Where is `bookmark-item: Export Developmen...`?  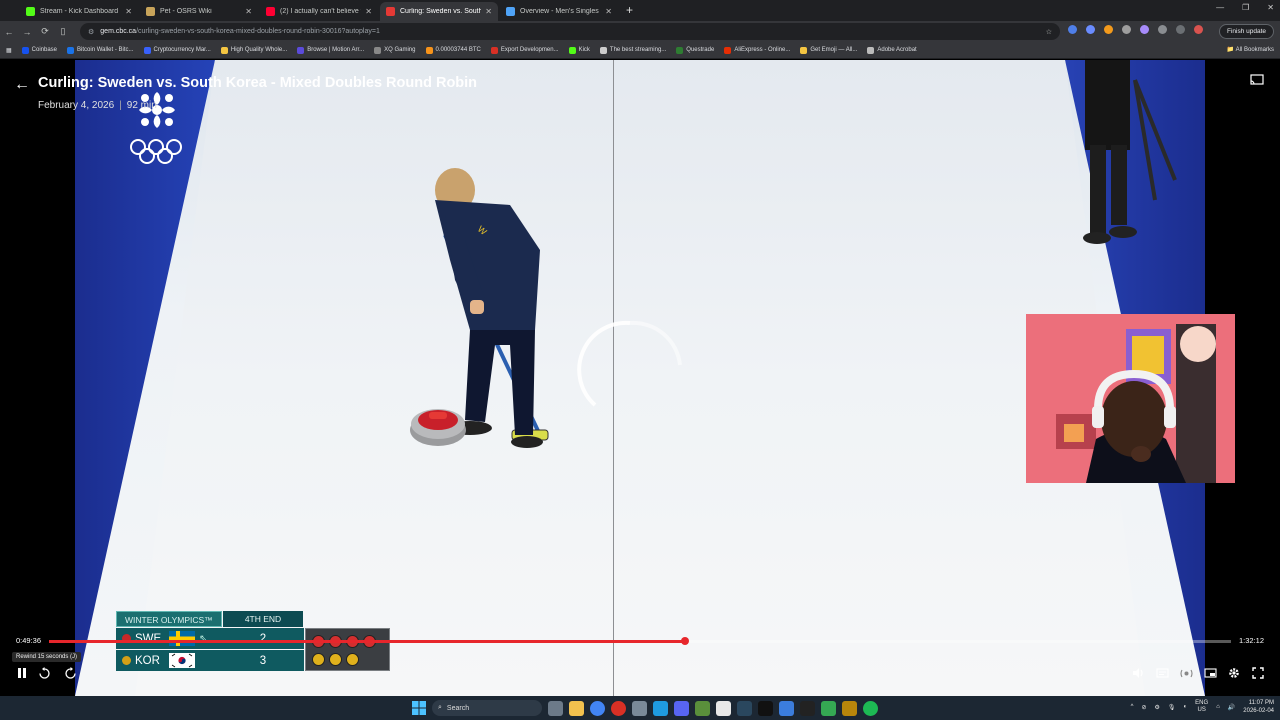
bookmark-item: Export Developmen... is located at coordinates (524, 50).